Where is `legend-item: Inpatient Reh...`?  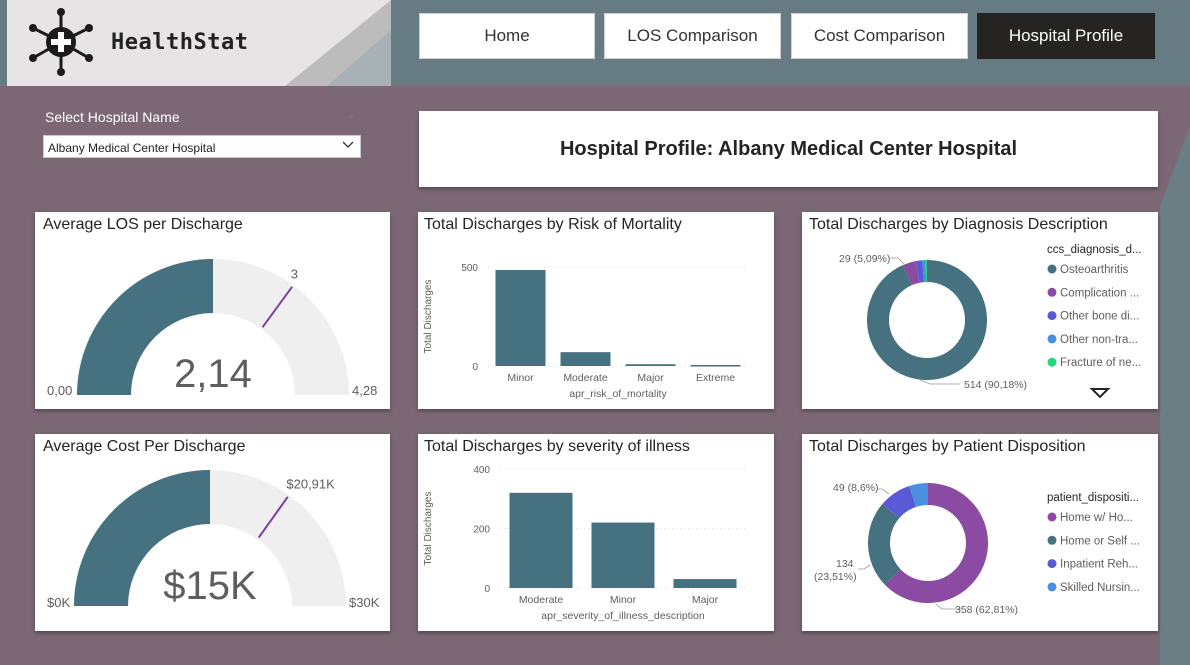
legend-item: Inpatient Reh... is located at coordinates (1093, 565).